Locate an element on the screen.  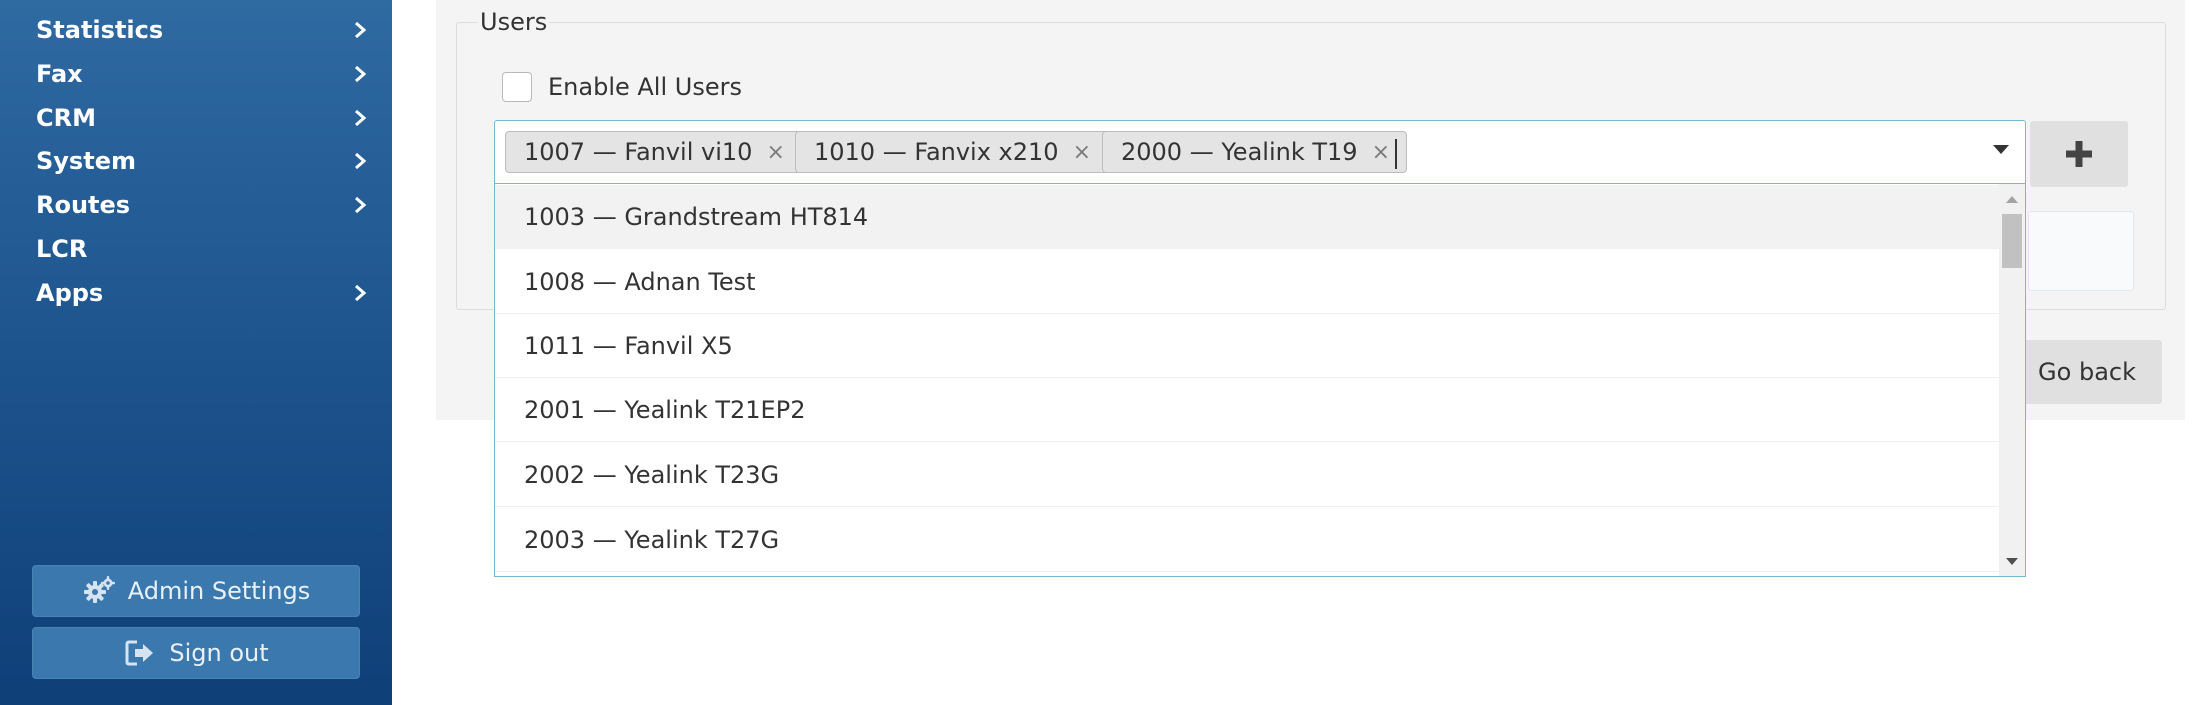
dropdown-option: 1003 — Grandstream HT814 is located at coordinates (1247, 217).